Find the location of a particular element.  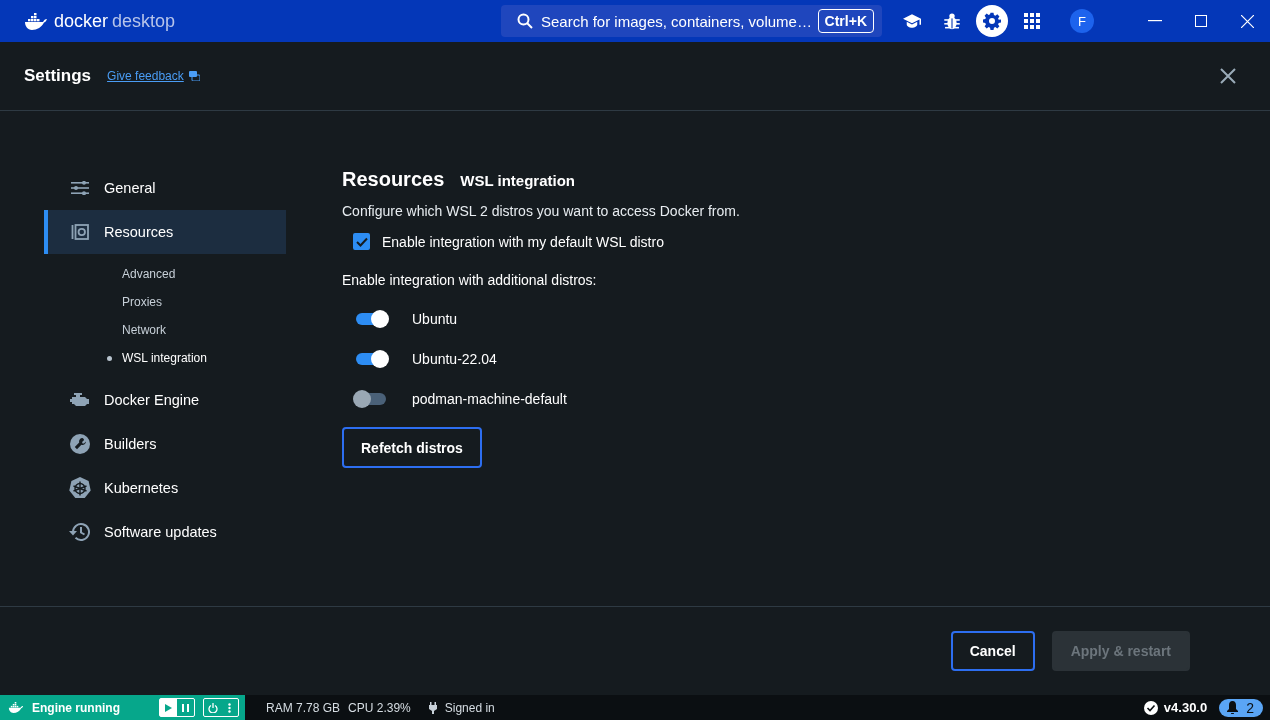

toolbar-button is located at coordinates (992, 21).